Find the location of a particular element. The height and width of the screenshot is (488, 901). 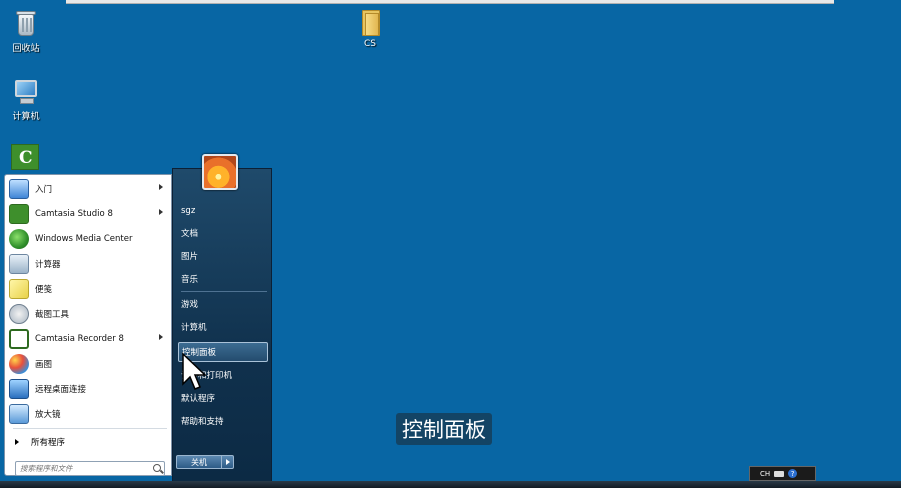

desktop-icon-label: 计算机 is located at coordinates (26, 117).